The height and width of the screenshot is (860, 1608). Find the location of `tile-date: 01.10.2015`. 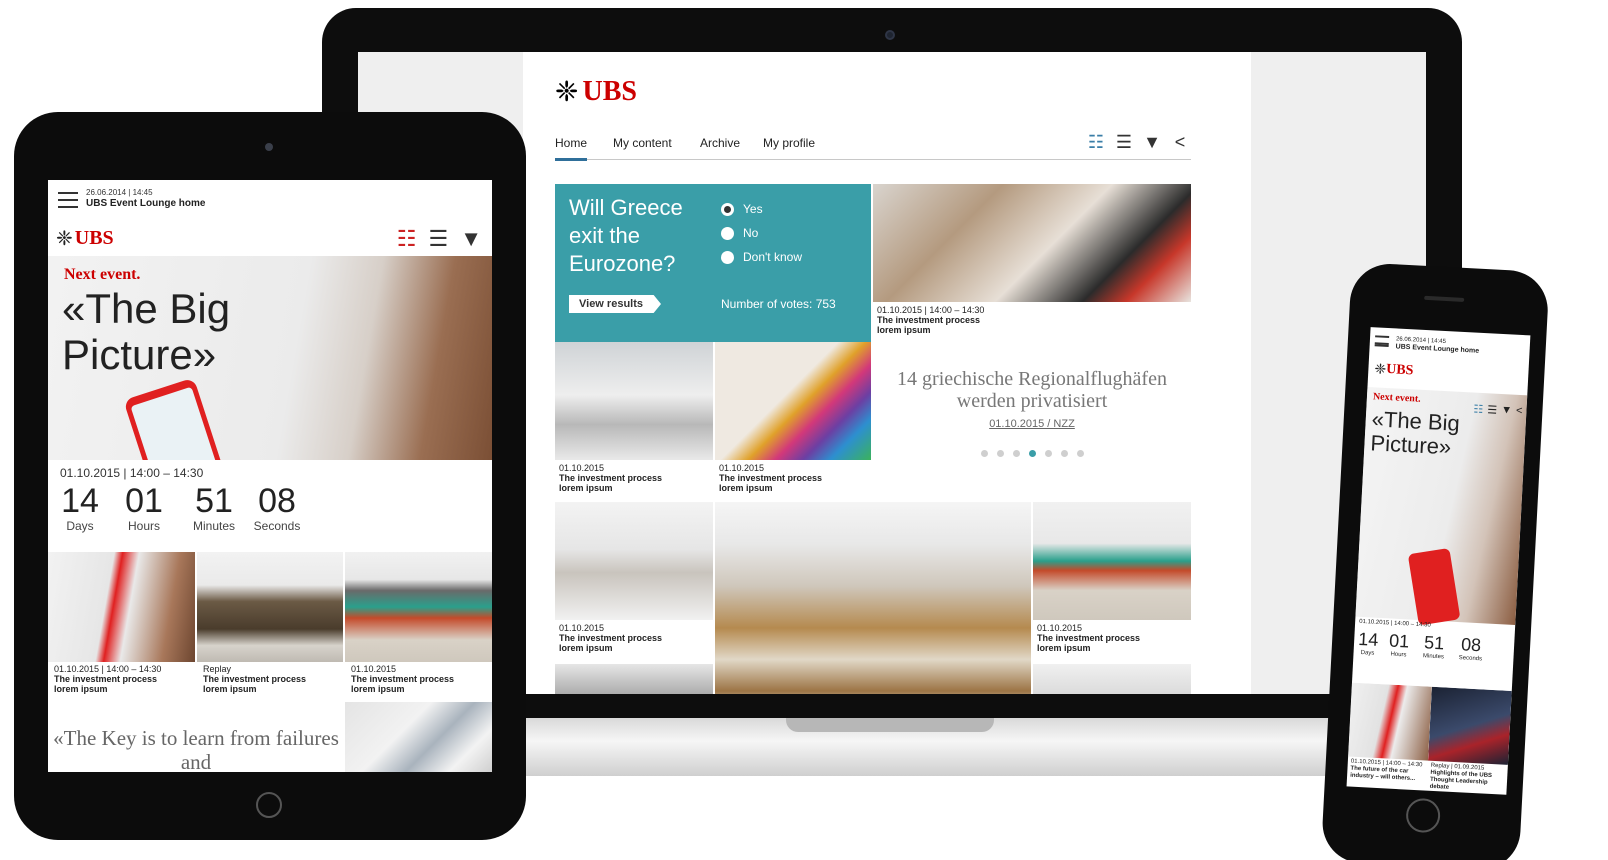

tile-date: 01.10.2015 is located at coordinates (582, 628).